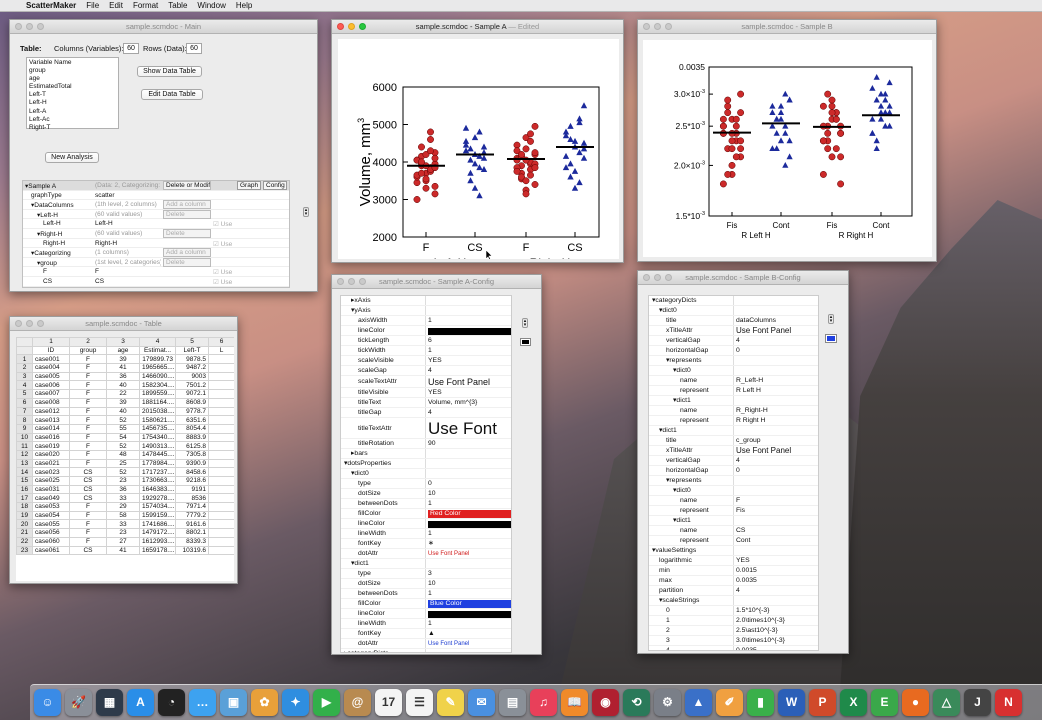  Describe the element at coordinates (525, 342) in the screenshot. I see `color-well-black` at that location.